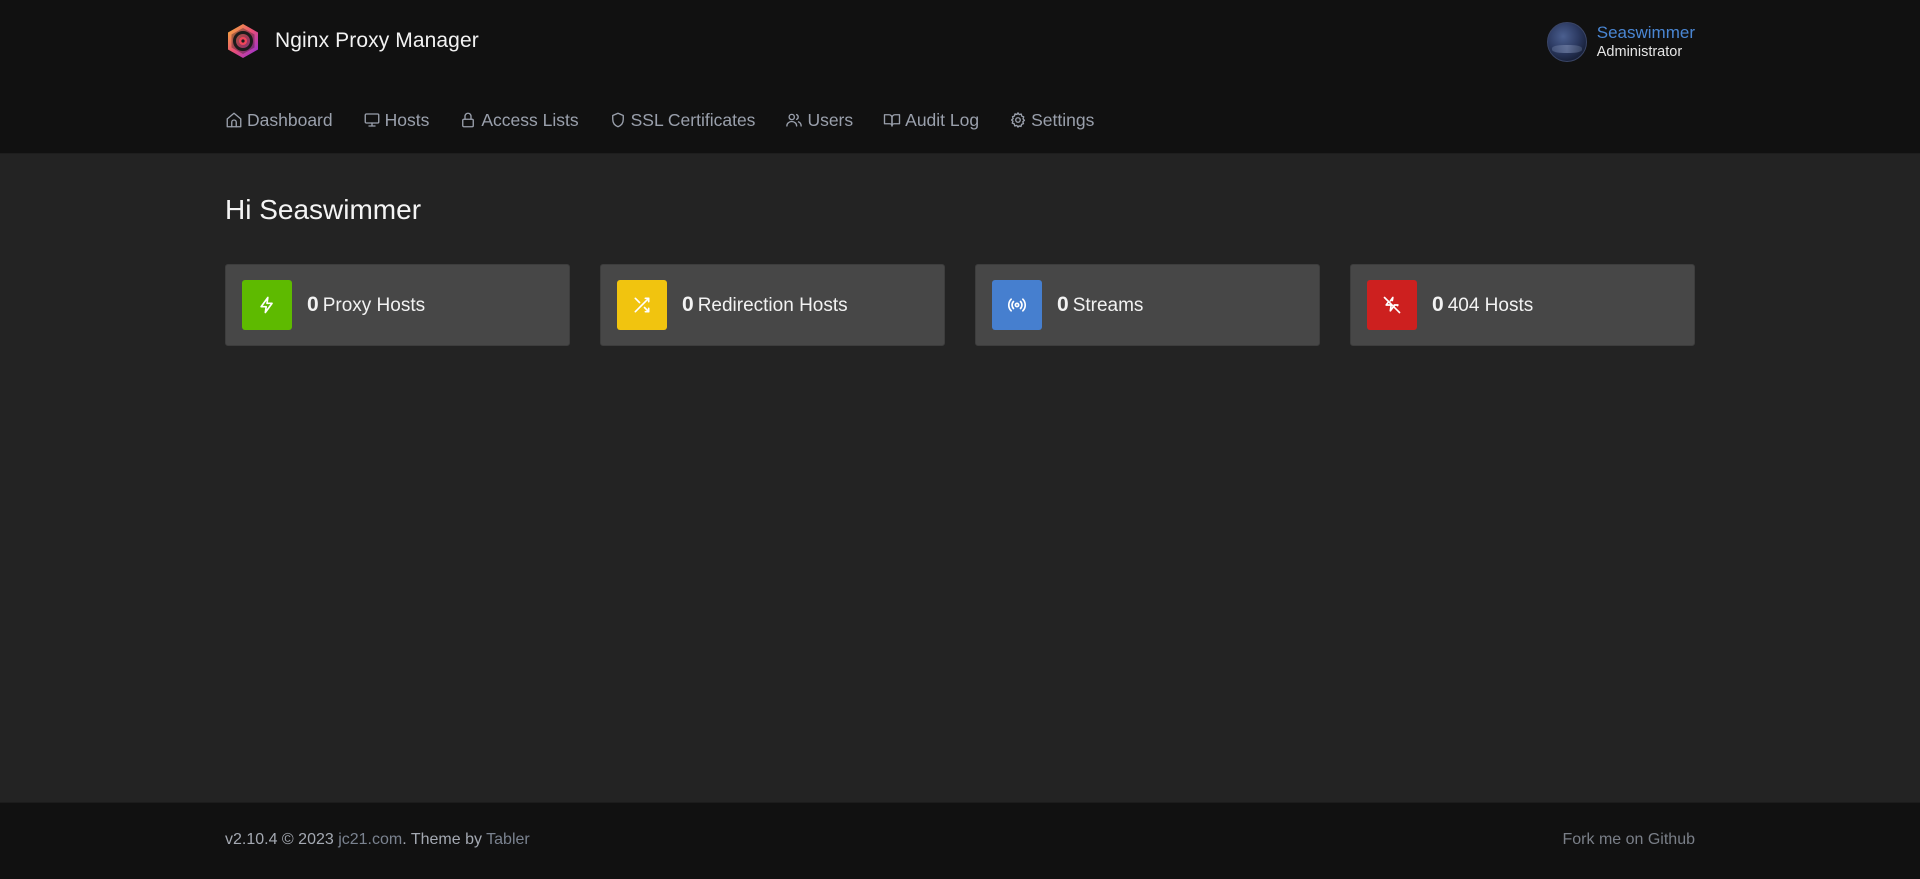  What do you see at coordinates (407, 119) in the screenshot?
I see `nav-label: Hosts` at bounding box center [407, 119].